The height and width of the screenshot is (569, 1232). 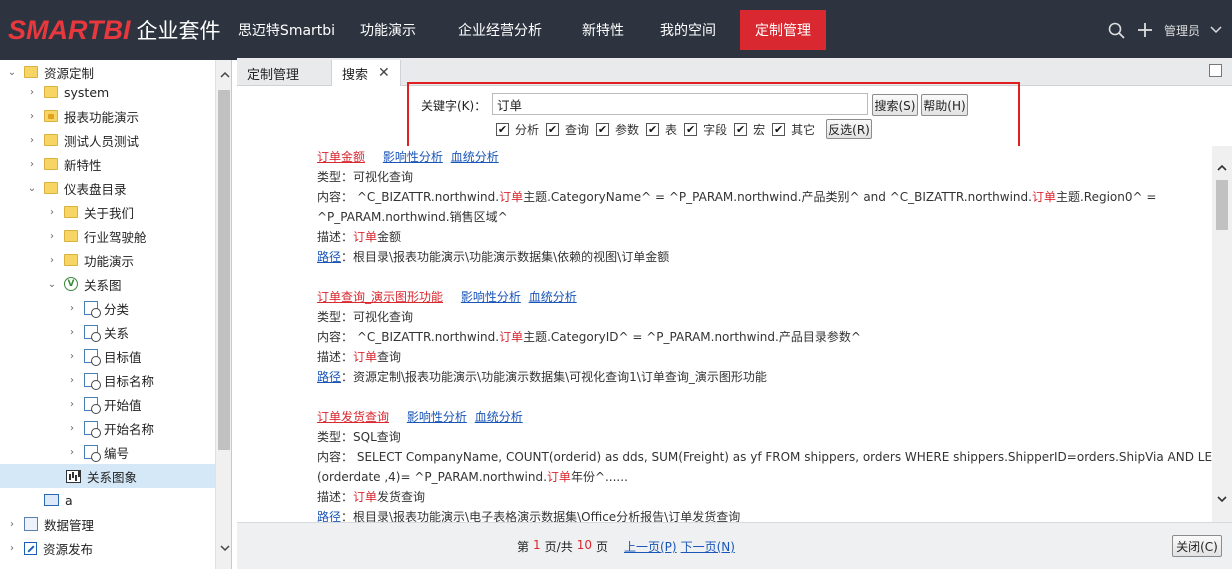 I want to click on search-button: 搜索(S), so click(x=895, y=105).